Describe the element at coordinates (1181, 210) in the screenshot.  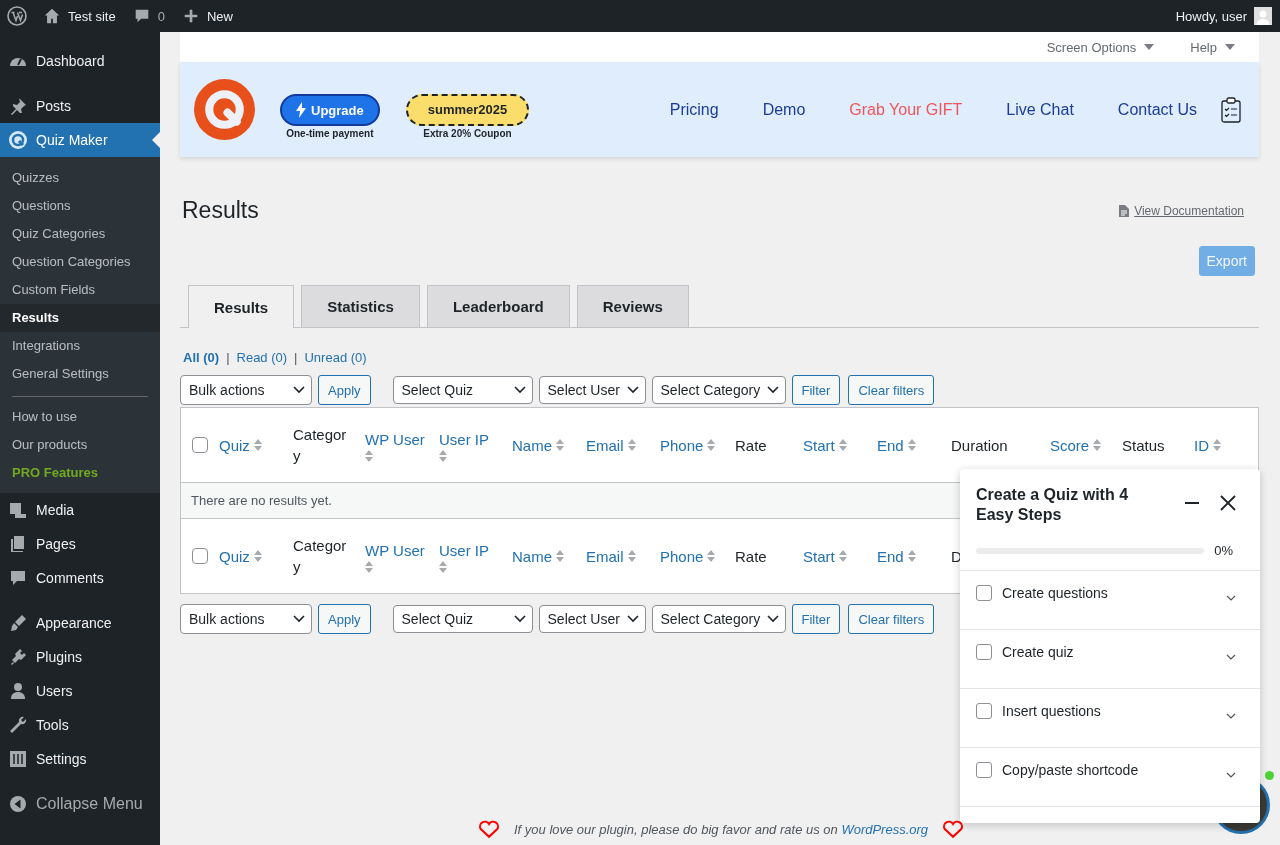
I see `documentation-link: View Documentation` at that location.